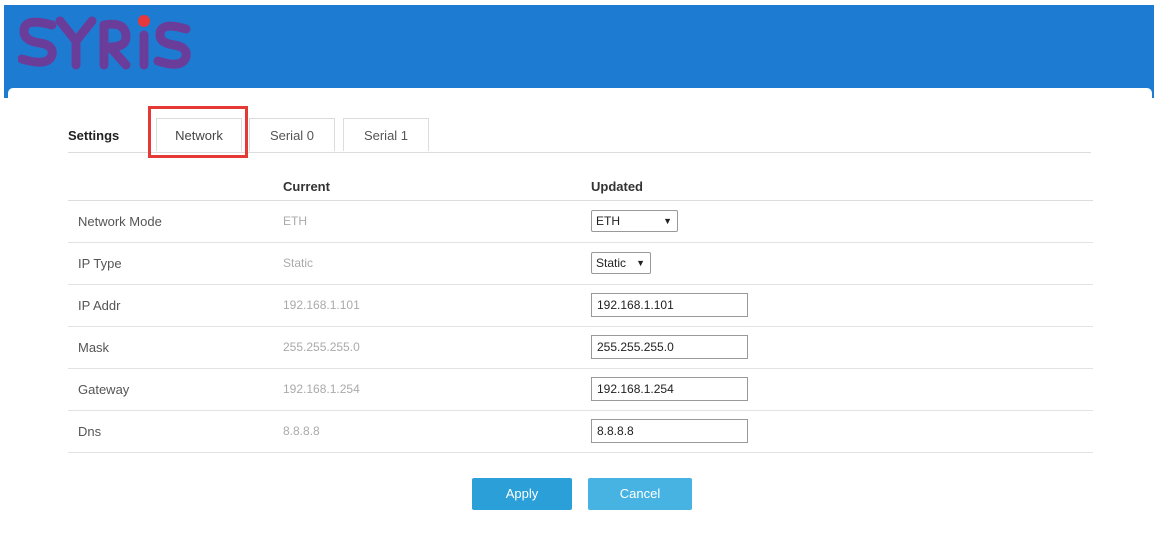  What do you see at coordinates (669, 431) in the screenshot?
I see `dns-input: 8.8.8.8` at bounding box center [669, 431].